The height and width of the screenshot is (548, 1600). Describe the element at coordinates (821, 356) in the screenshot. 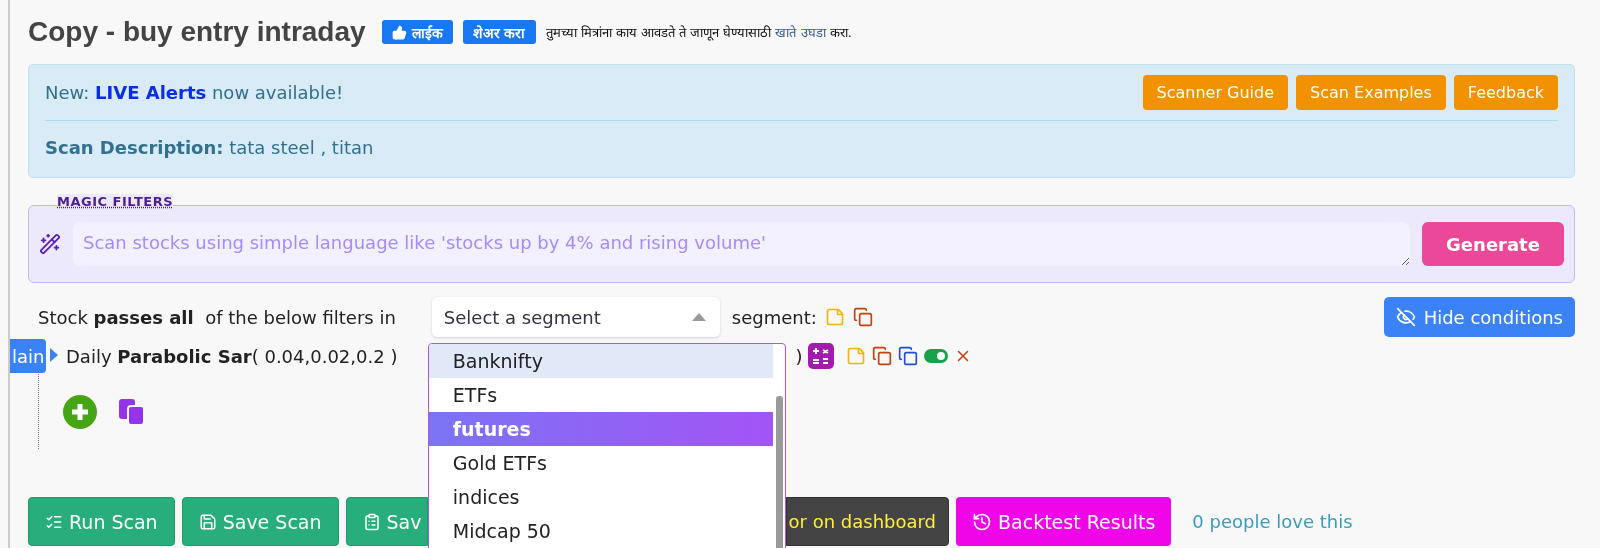

I see `calculator-icon` at that location.